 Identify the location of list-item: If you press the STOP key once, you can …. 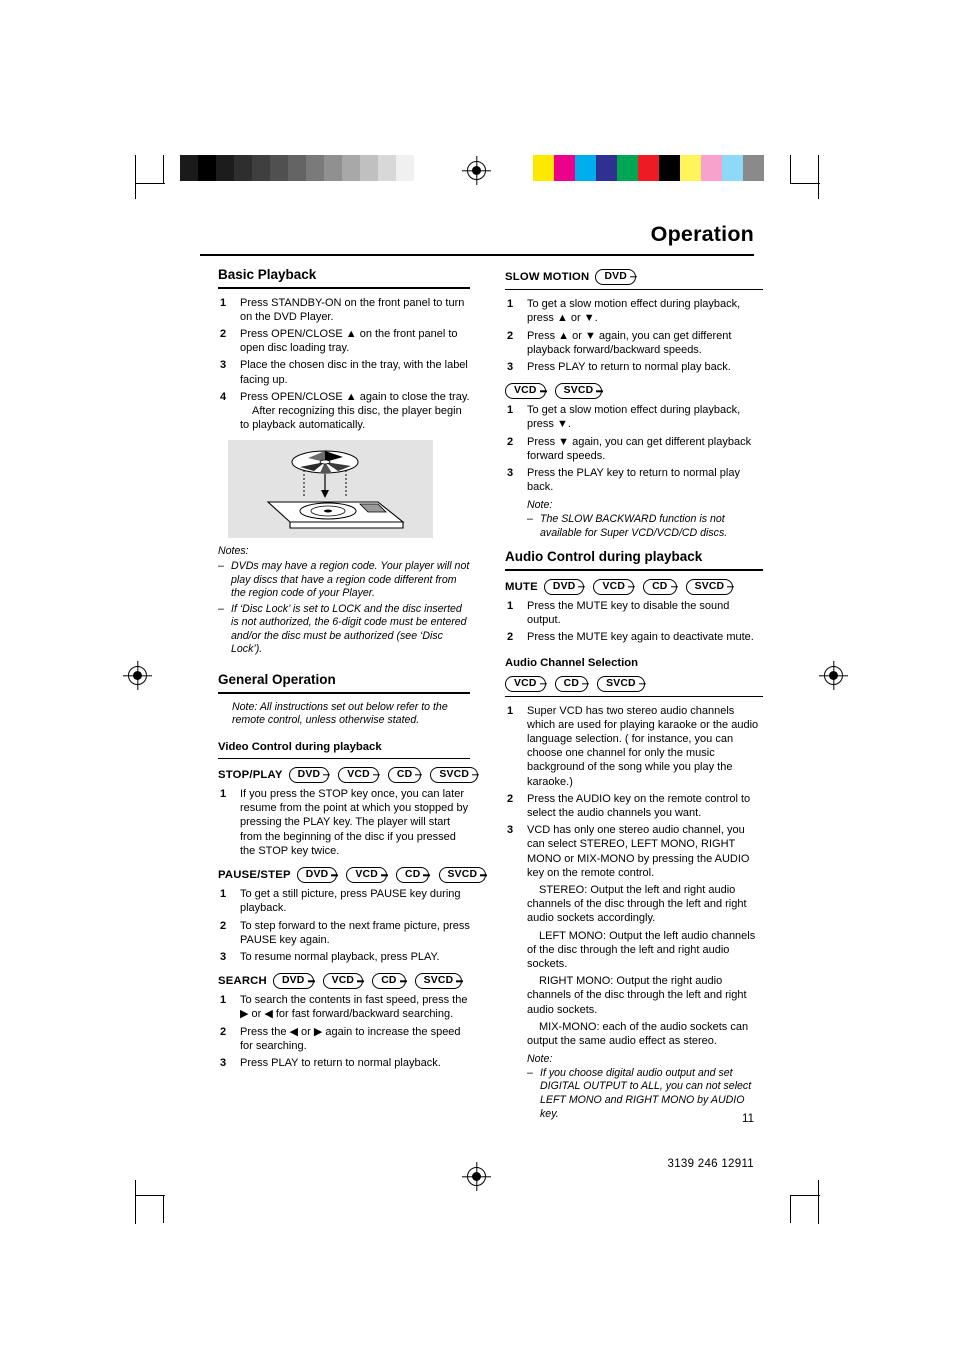
(344, 822).